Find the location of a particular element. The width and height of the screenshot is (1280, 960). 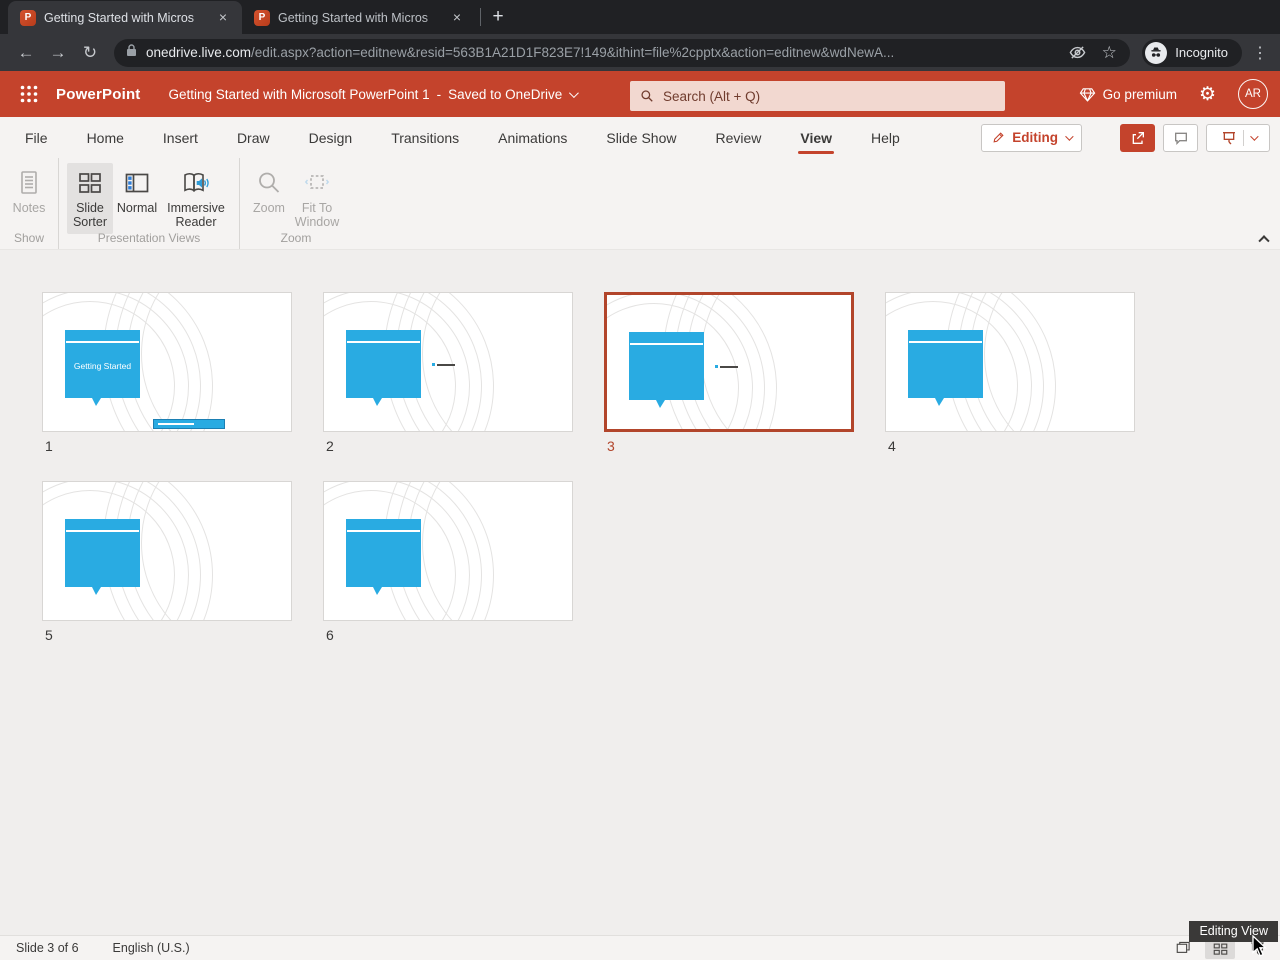

menu-file: File is located at coordinates (36, 137).